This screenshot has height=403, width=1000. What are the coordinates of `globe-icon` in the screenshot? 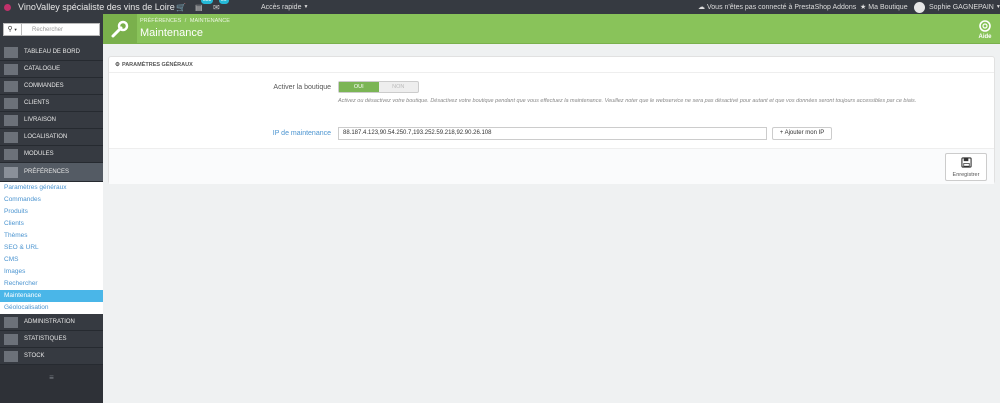 It's located at (11, 137).